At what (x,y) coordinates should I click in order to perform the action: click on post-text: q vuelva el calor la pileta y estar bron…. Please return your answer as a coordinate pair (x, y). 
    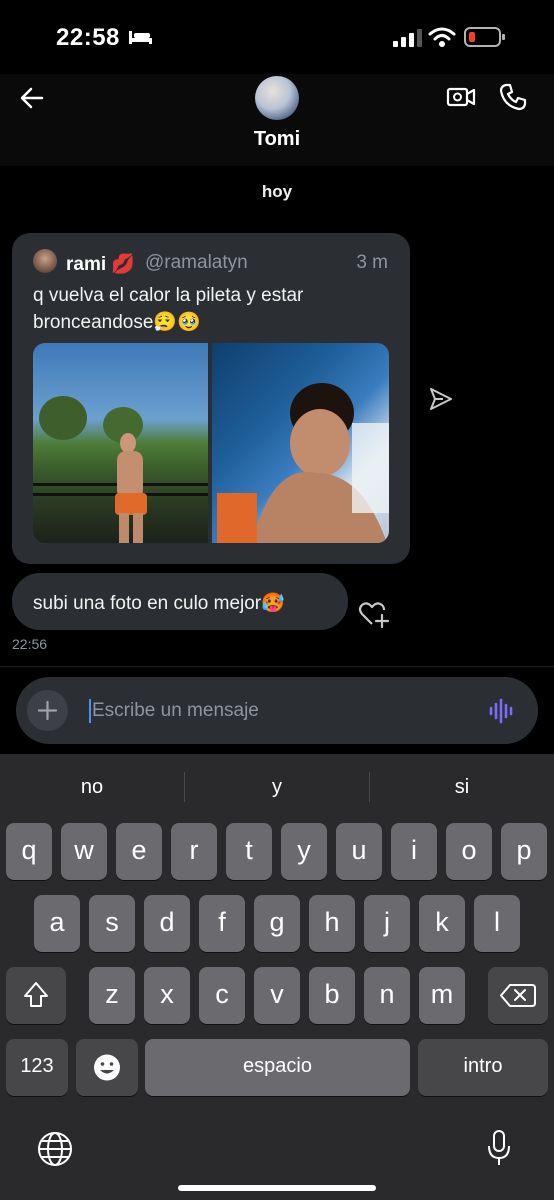
    Looking at the image, I should click on (168, 309).